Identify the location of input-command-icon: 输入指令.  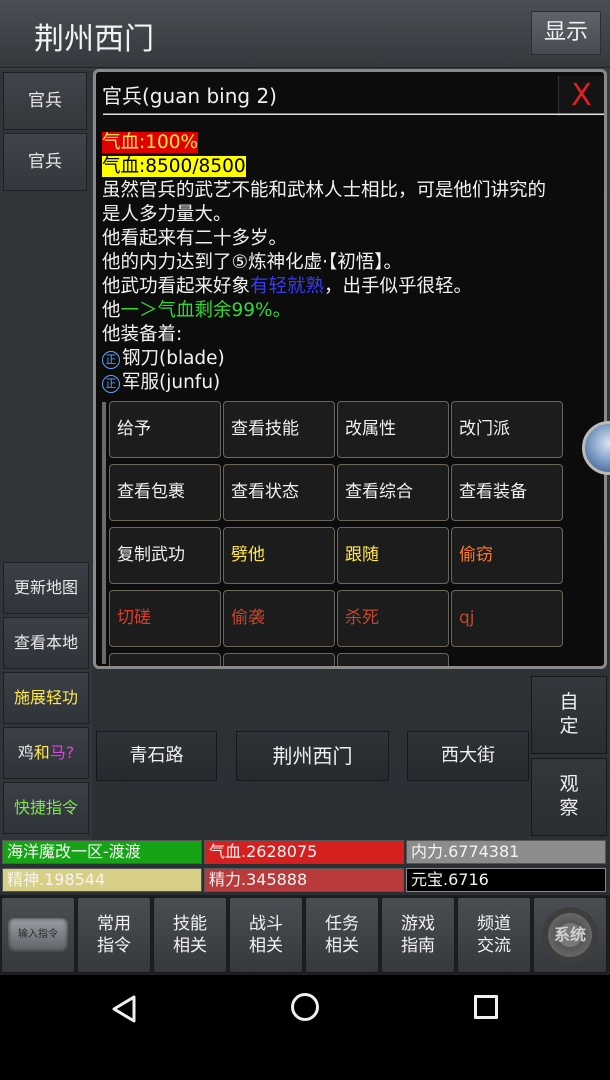
(38, 935).